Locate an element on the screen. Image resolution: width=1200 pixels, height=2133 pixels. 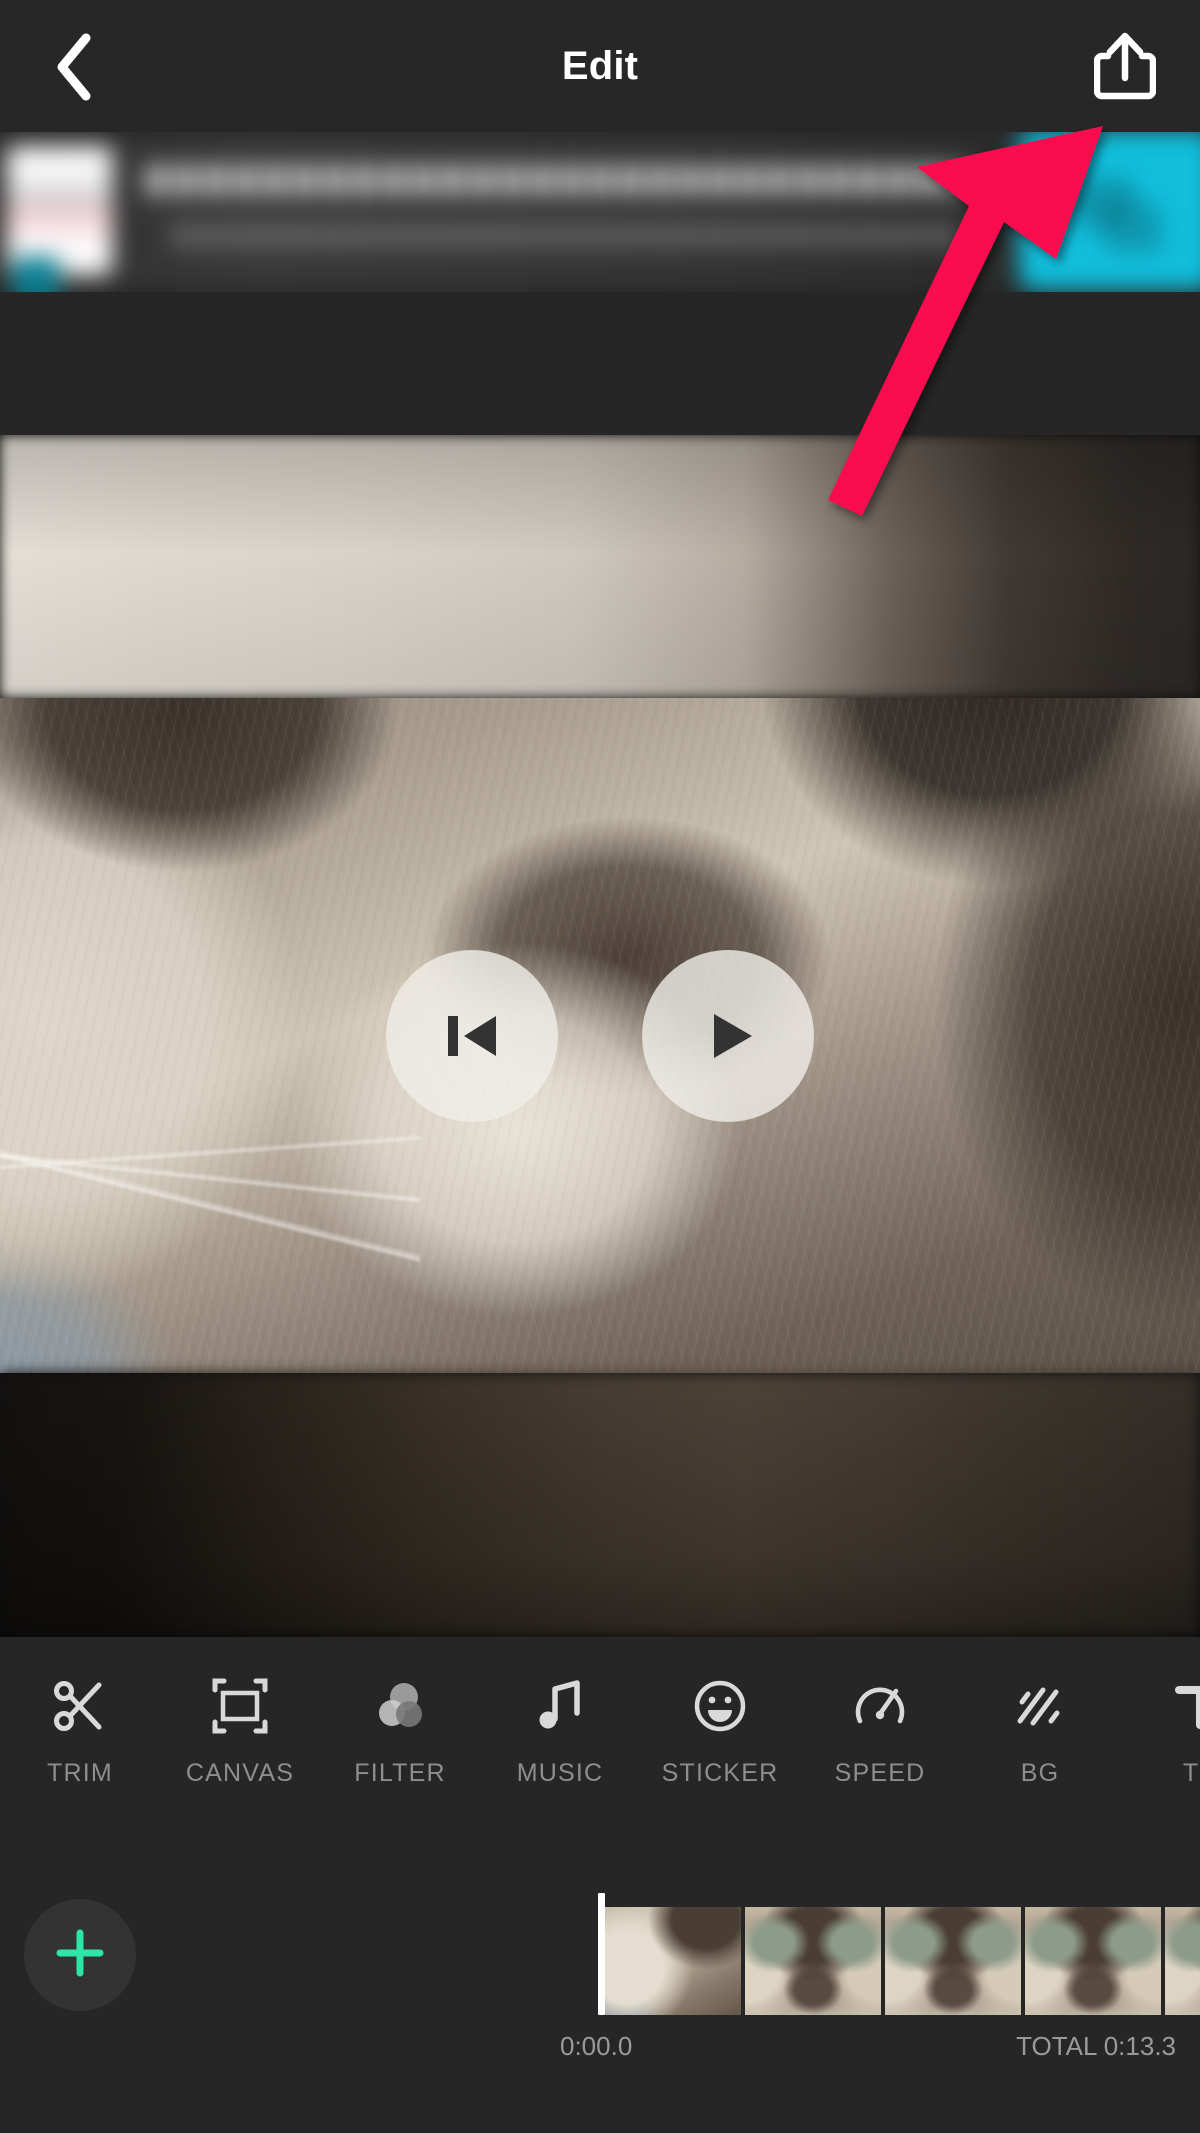
tool-text: TE is located at coordinates (1160, 1731).